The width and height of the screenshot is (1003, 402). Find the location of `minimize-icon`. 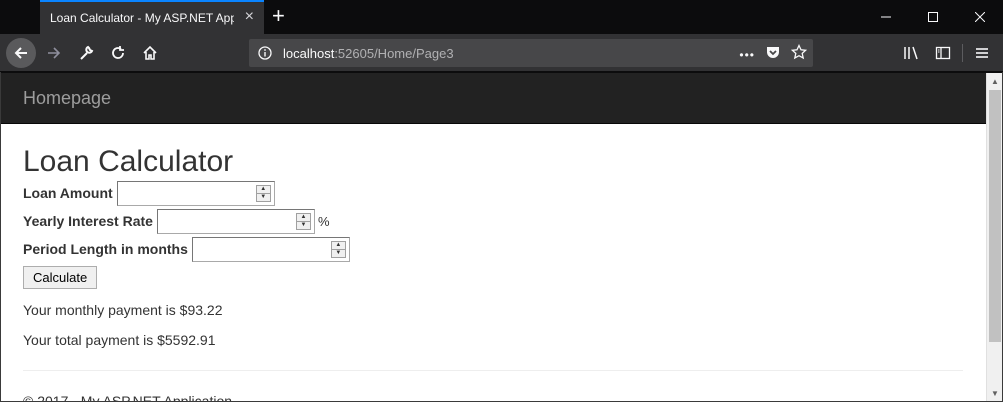

minimize-icon is located at coordinates (886, 17).